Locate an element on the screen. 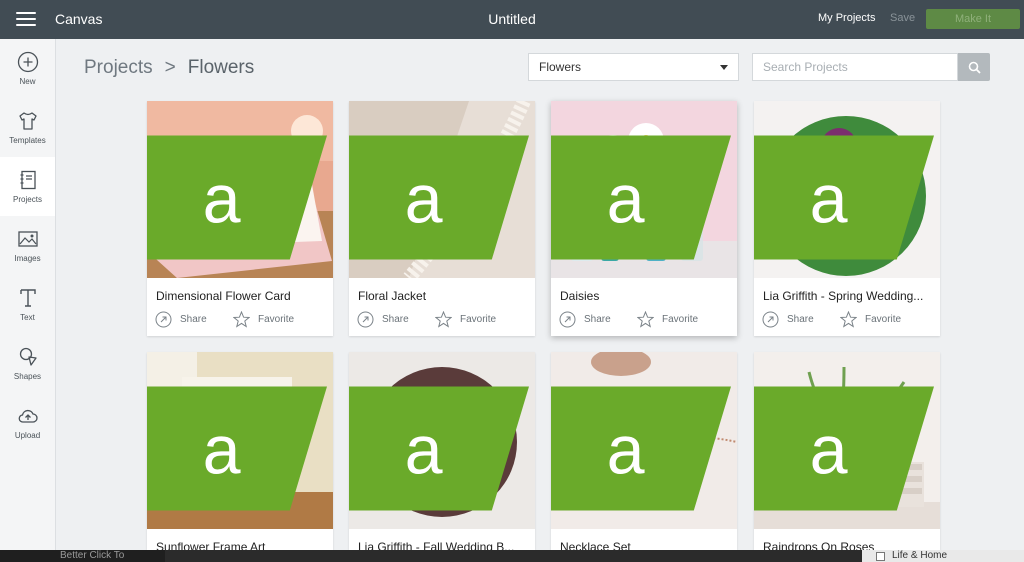 The height and width of the screenshot is (562, 1024). save-button: Save is located at coordinates (902, 18).